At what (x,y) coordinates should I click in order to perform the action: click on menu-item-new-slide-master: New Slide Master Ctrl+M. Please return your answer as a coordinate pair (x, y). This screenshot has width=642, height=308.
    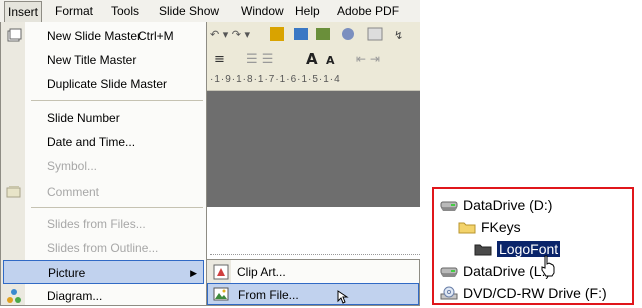
    Looking at the image, I should click on (115, 36).